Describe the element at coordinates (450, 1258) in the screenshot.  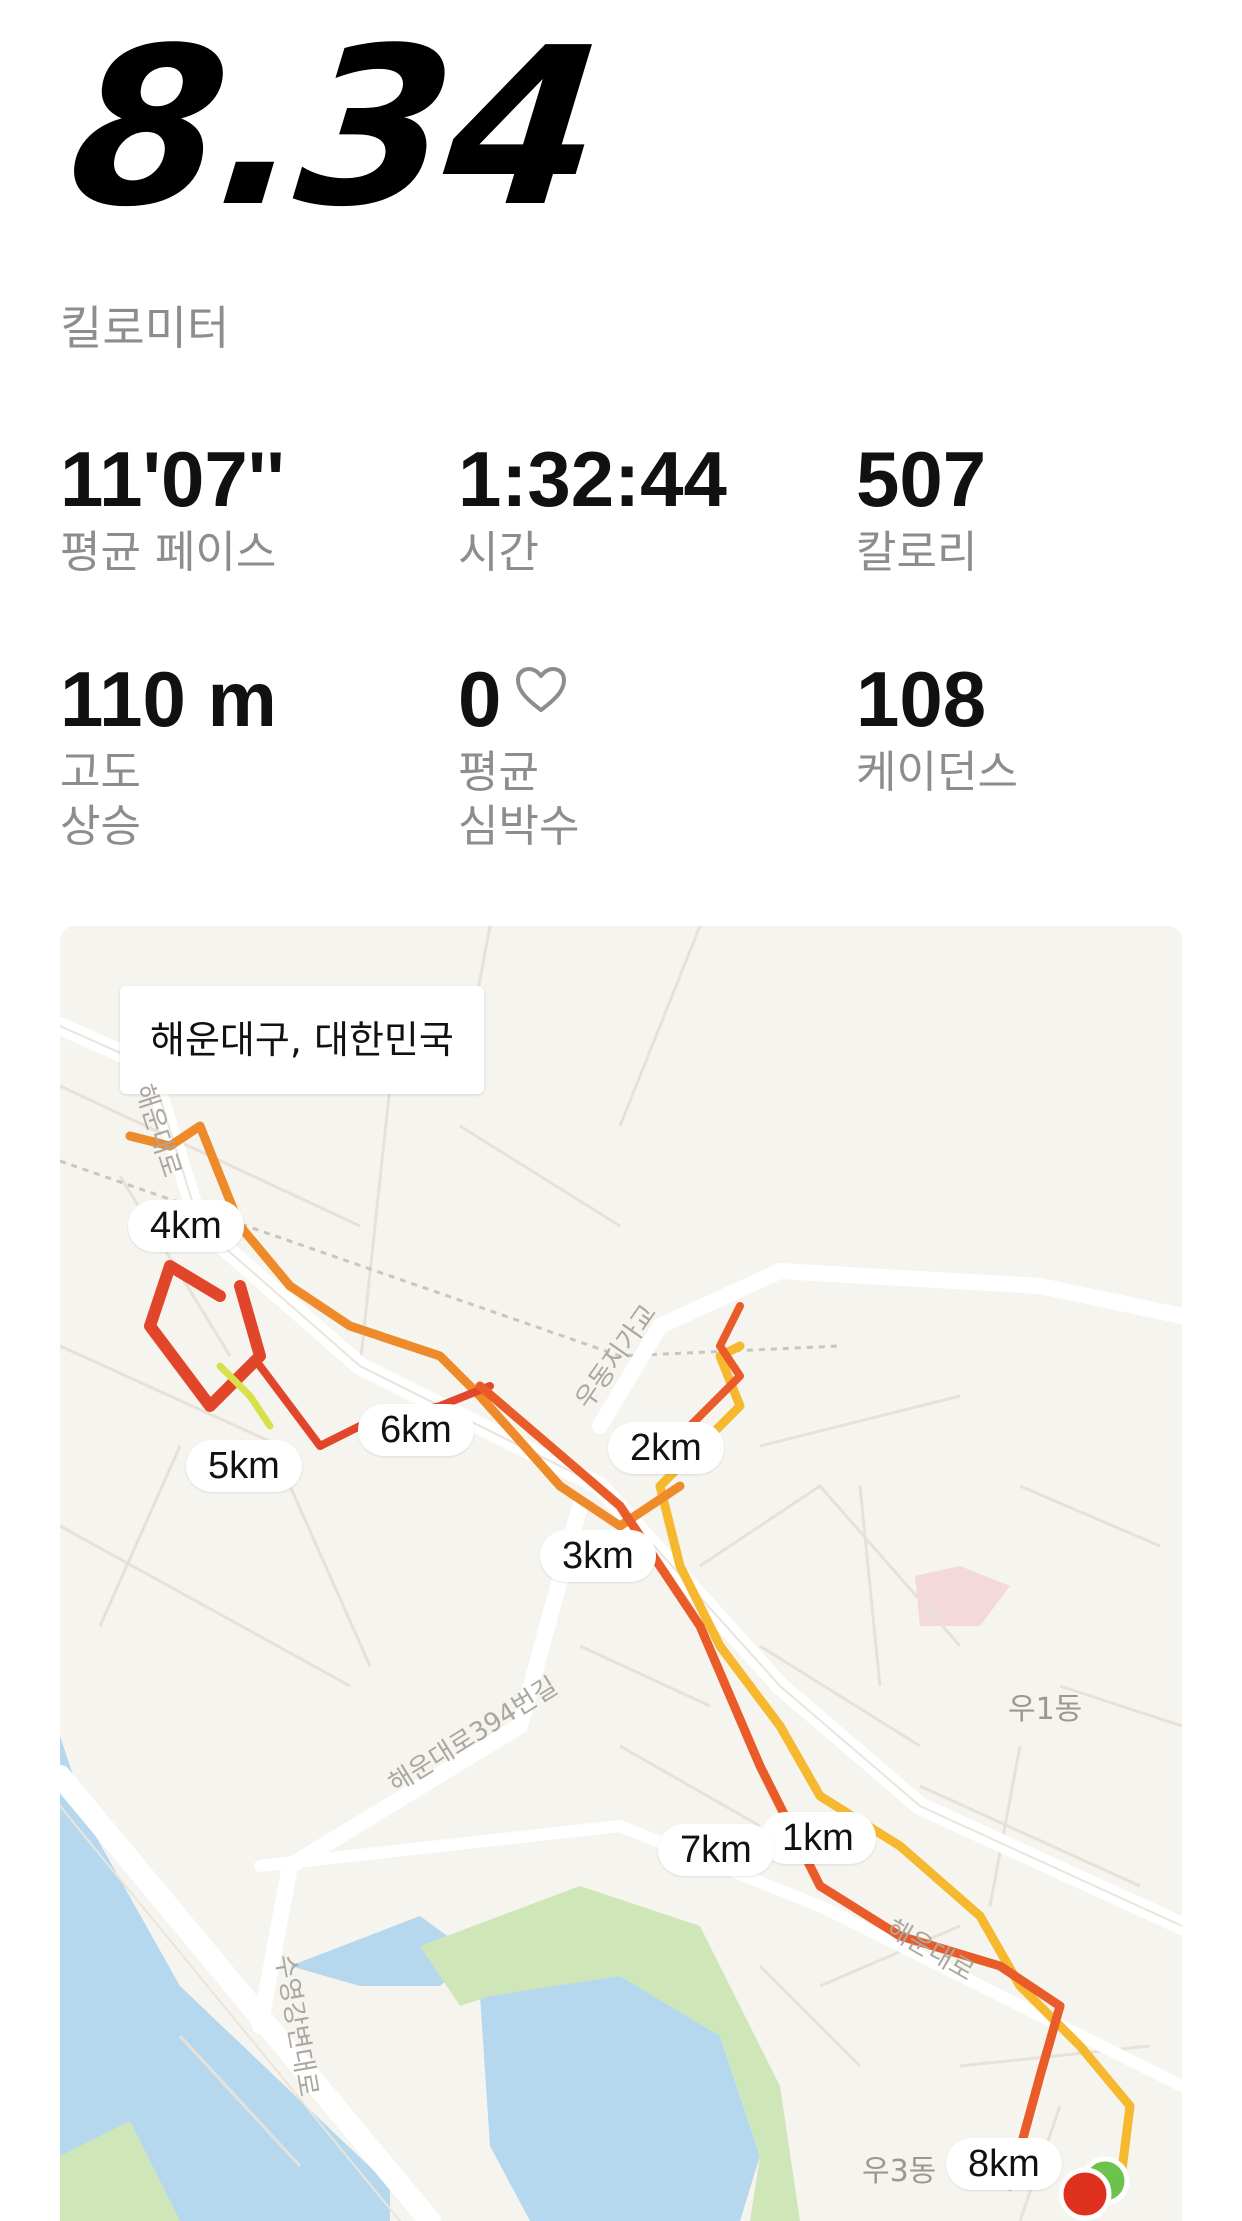
I see `railway-line` at that location.